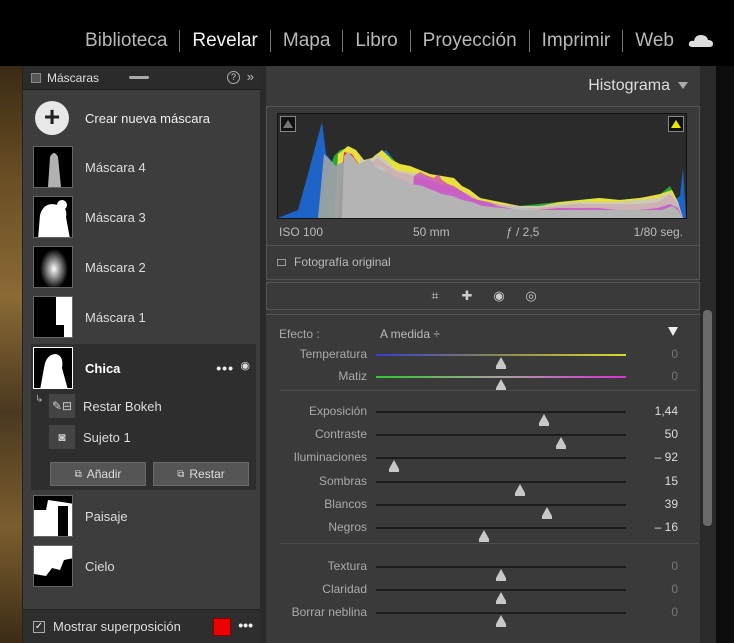  What do you see at coordinates (142, 516) in the screenshot?
I see `mask-item: Paisaje` at bounding box center [142, 516].